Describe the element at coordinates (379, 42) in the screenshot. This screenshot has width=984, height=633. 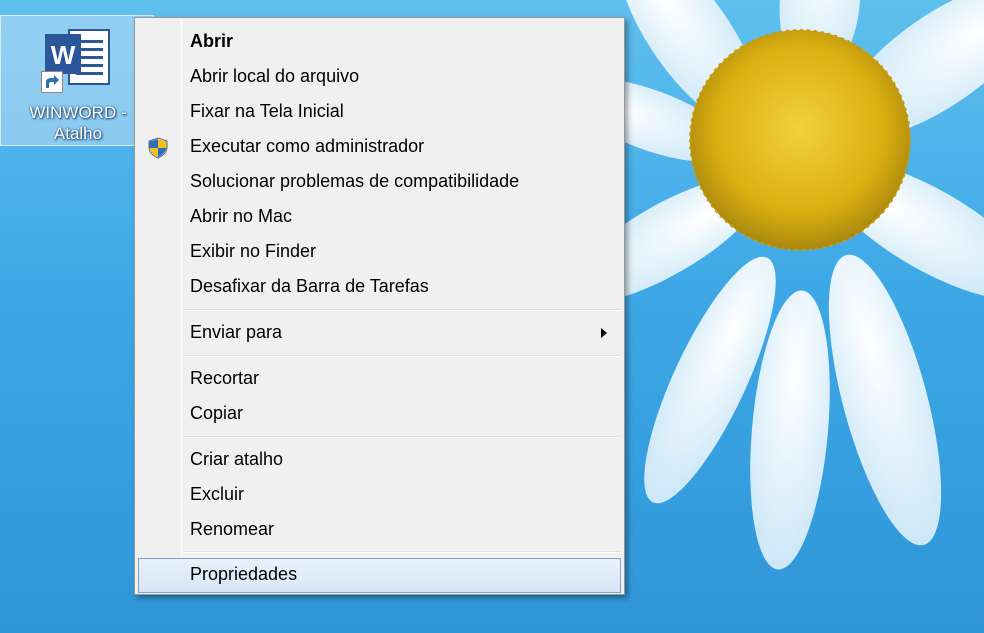
I see `menu-item-abrir: Abrir` at that location.